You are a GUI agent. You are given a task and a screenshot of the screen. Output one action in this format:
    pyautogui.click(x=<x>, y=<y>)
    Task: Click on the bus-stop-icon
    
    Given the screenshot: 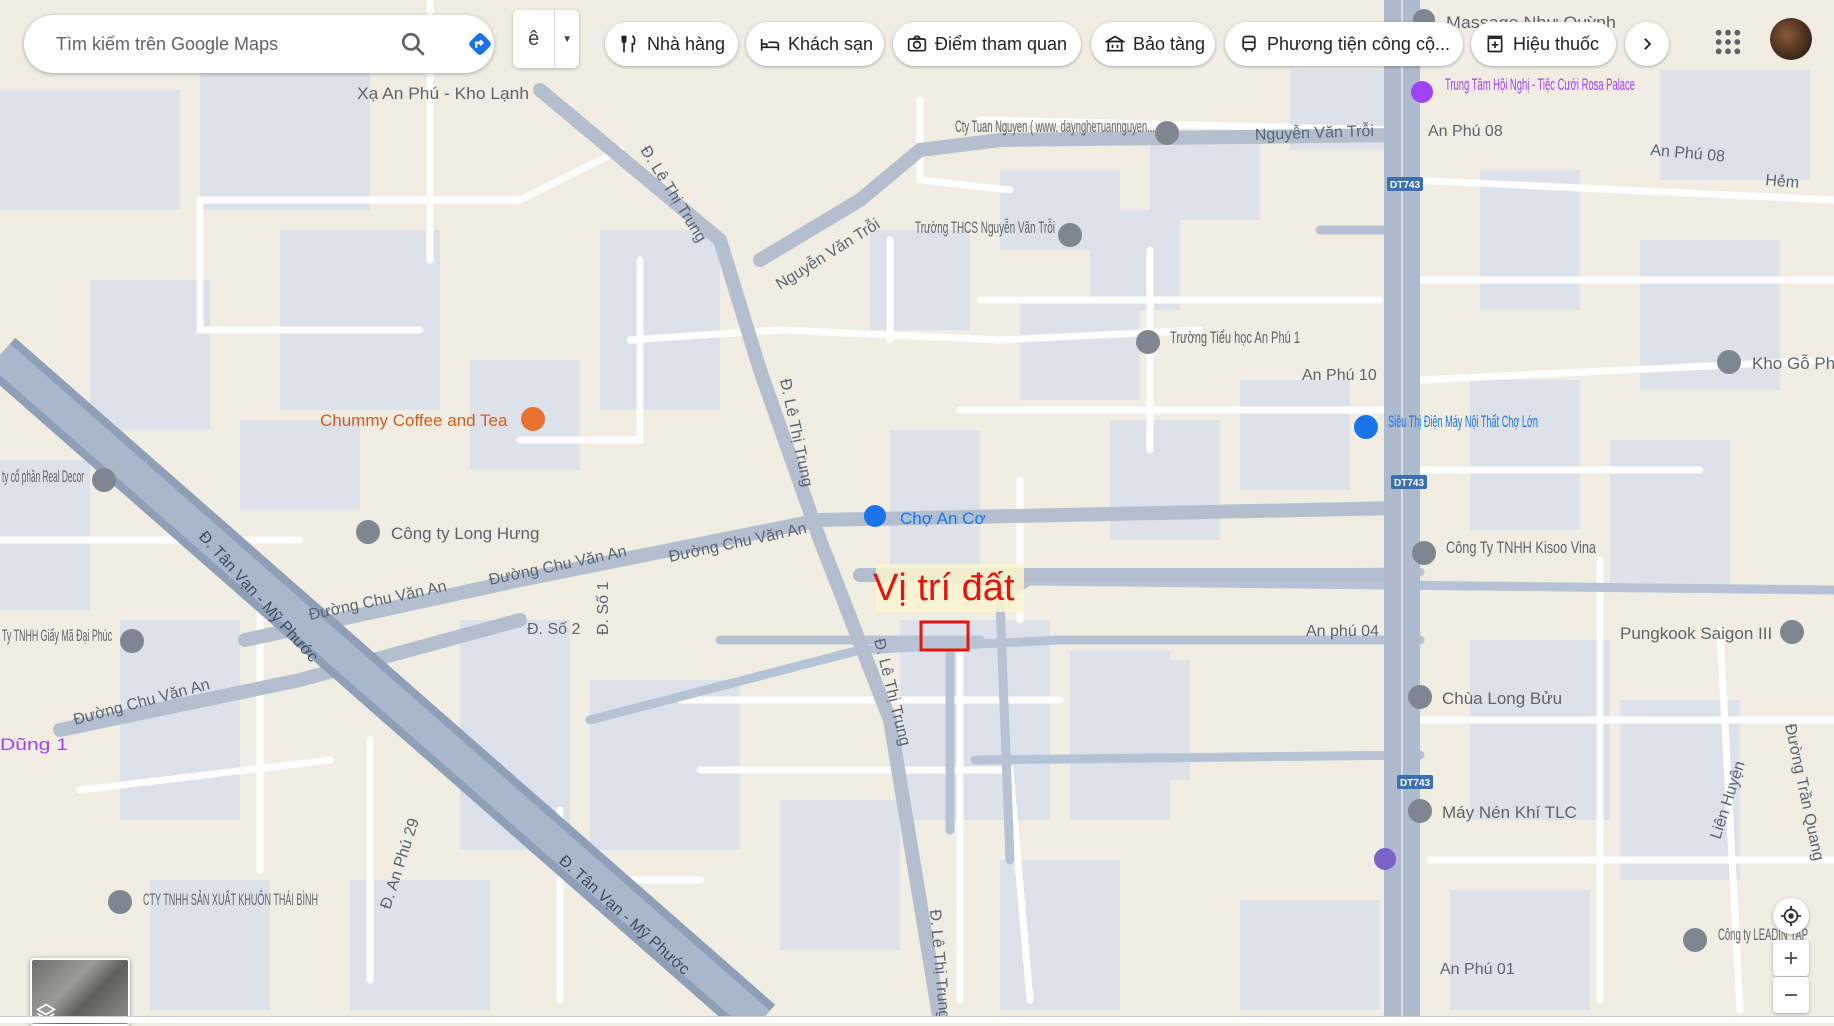 What is the action you would take?
    pyautogui.click(x=1385, y=859)
    